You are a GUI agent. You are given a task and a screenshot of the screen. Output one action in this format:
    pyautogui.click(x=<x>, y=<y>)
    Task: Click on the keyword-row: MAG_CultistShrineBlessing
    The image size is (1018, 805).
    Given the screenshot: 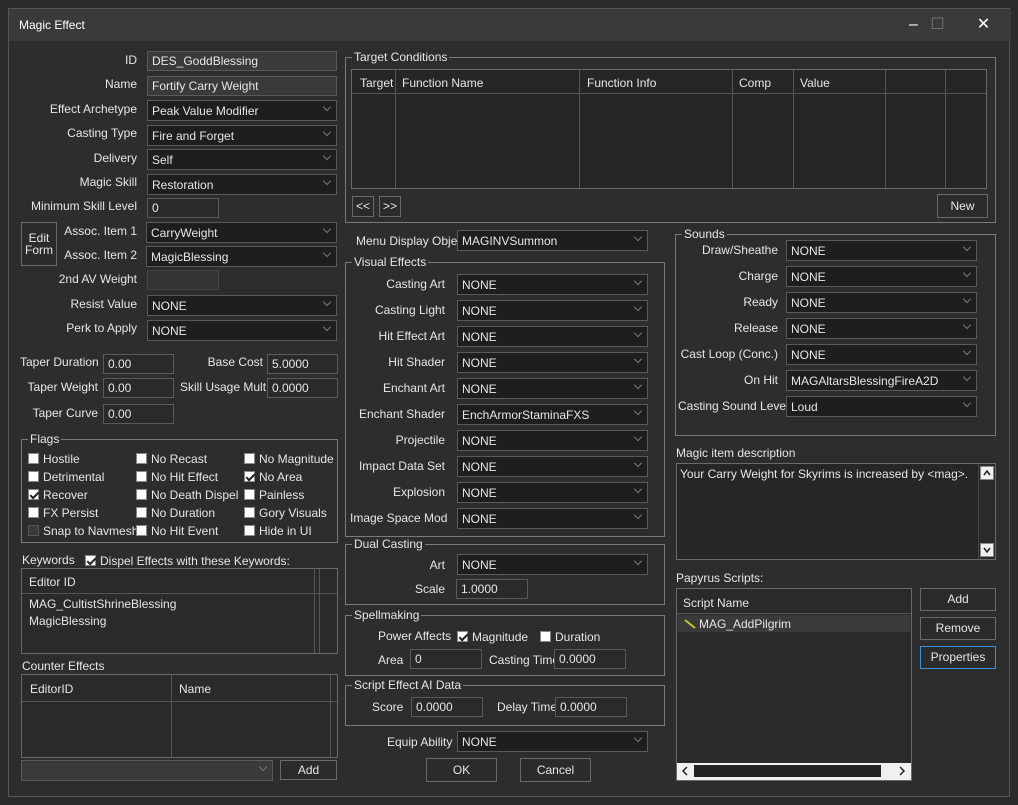 What is the action you would take?
    pyautogui.click(x=102, y=604)
    